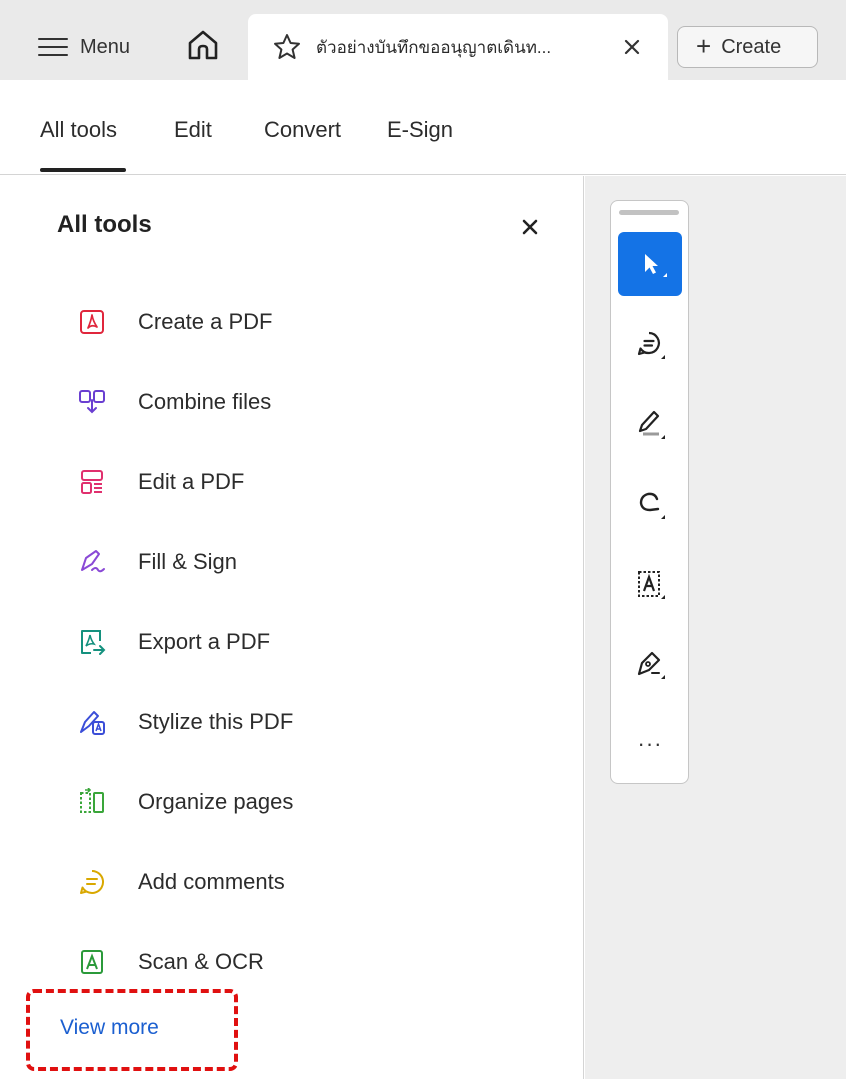 This screenshot has width=846, height=1079. Describe the element at coordinates (287, 47) in the screenshot. I see `favorite-star-icon` at that location.